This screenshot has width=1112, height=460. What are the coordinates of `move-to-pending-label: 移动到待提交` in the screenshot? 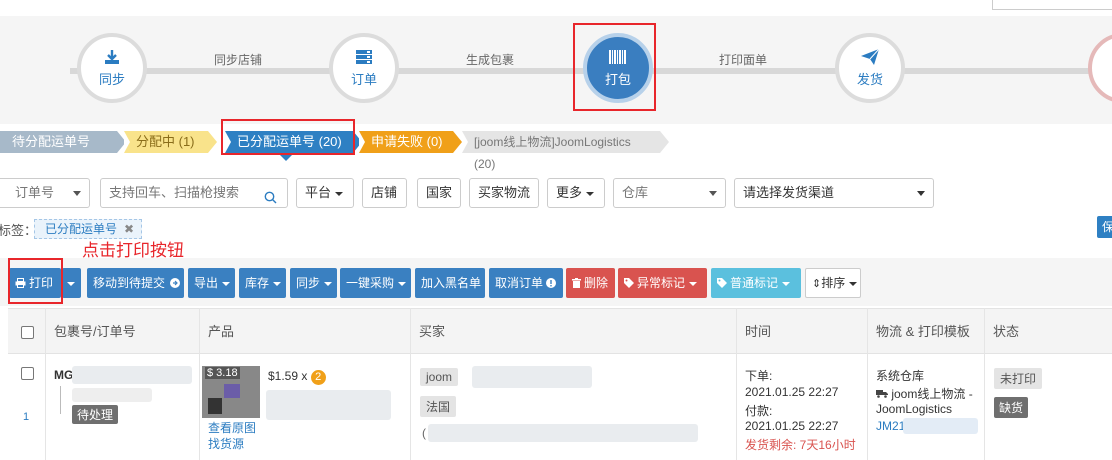 It's located at (129, 283).